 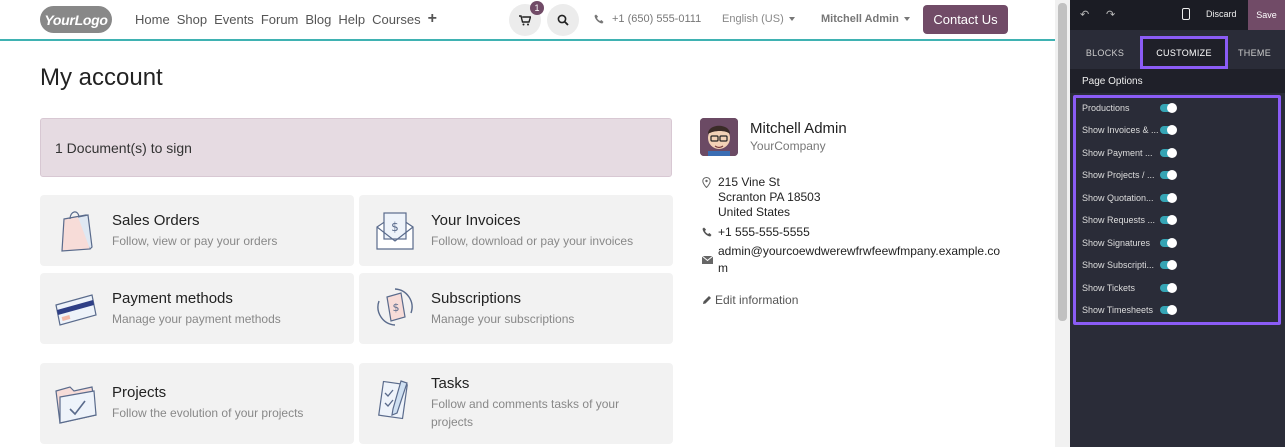 I want to click on alert-text: 1 Document(s) to sign, so click(x=123, y=147).